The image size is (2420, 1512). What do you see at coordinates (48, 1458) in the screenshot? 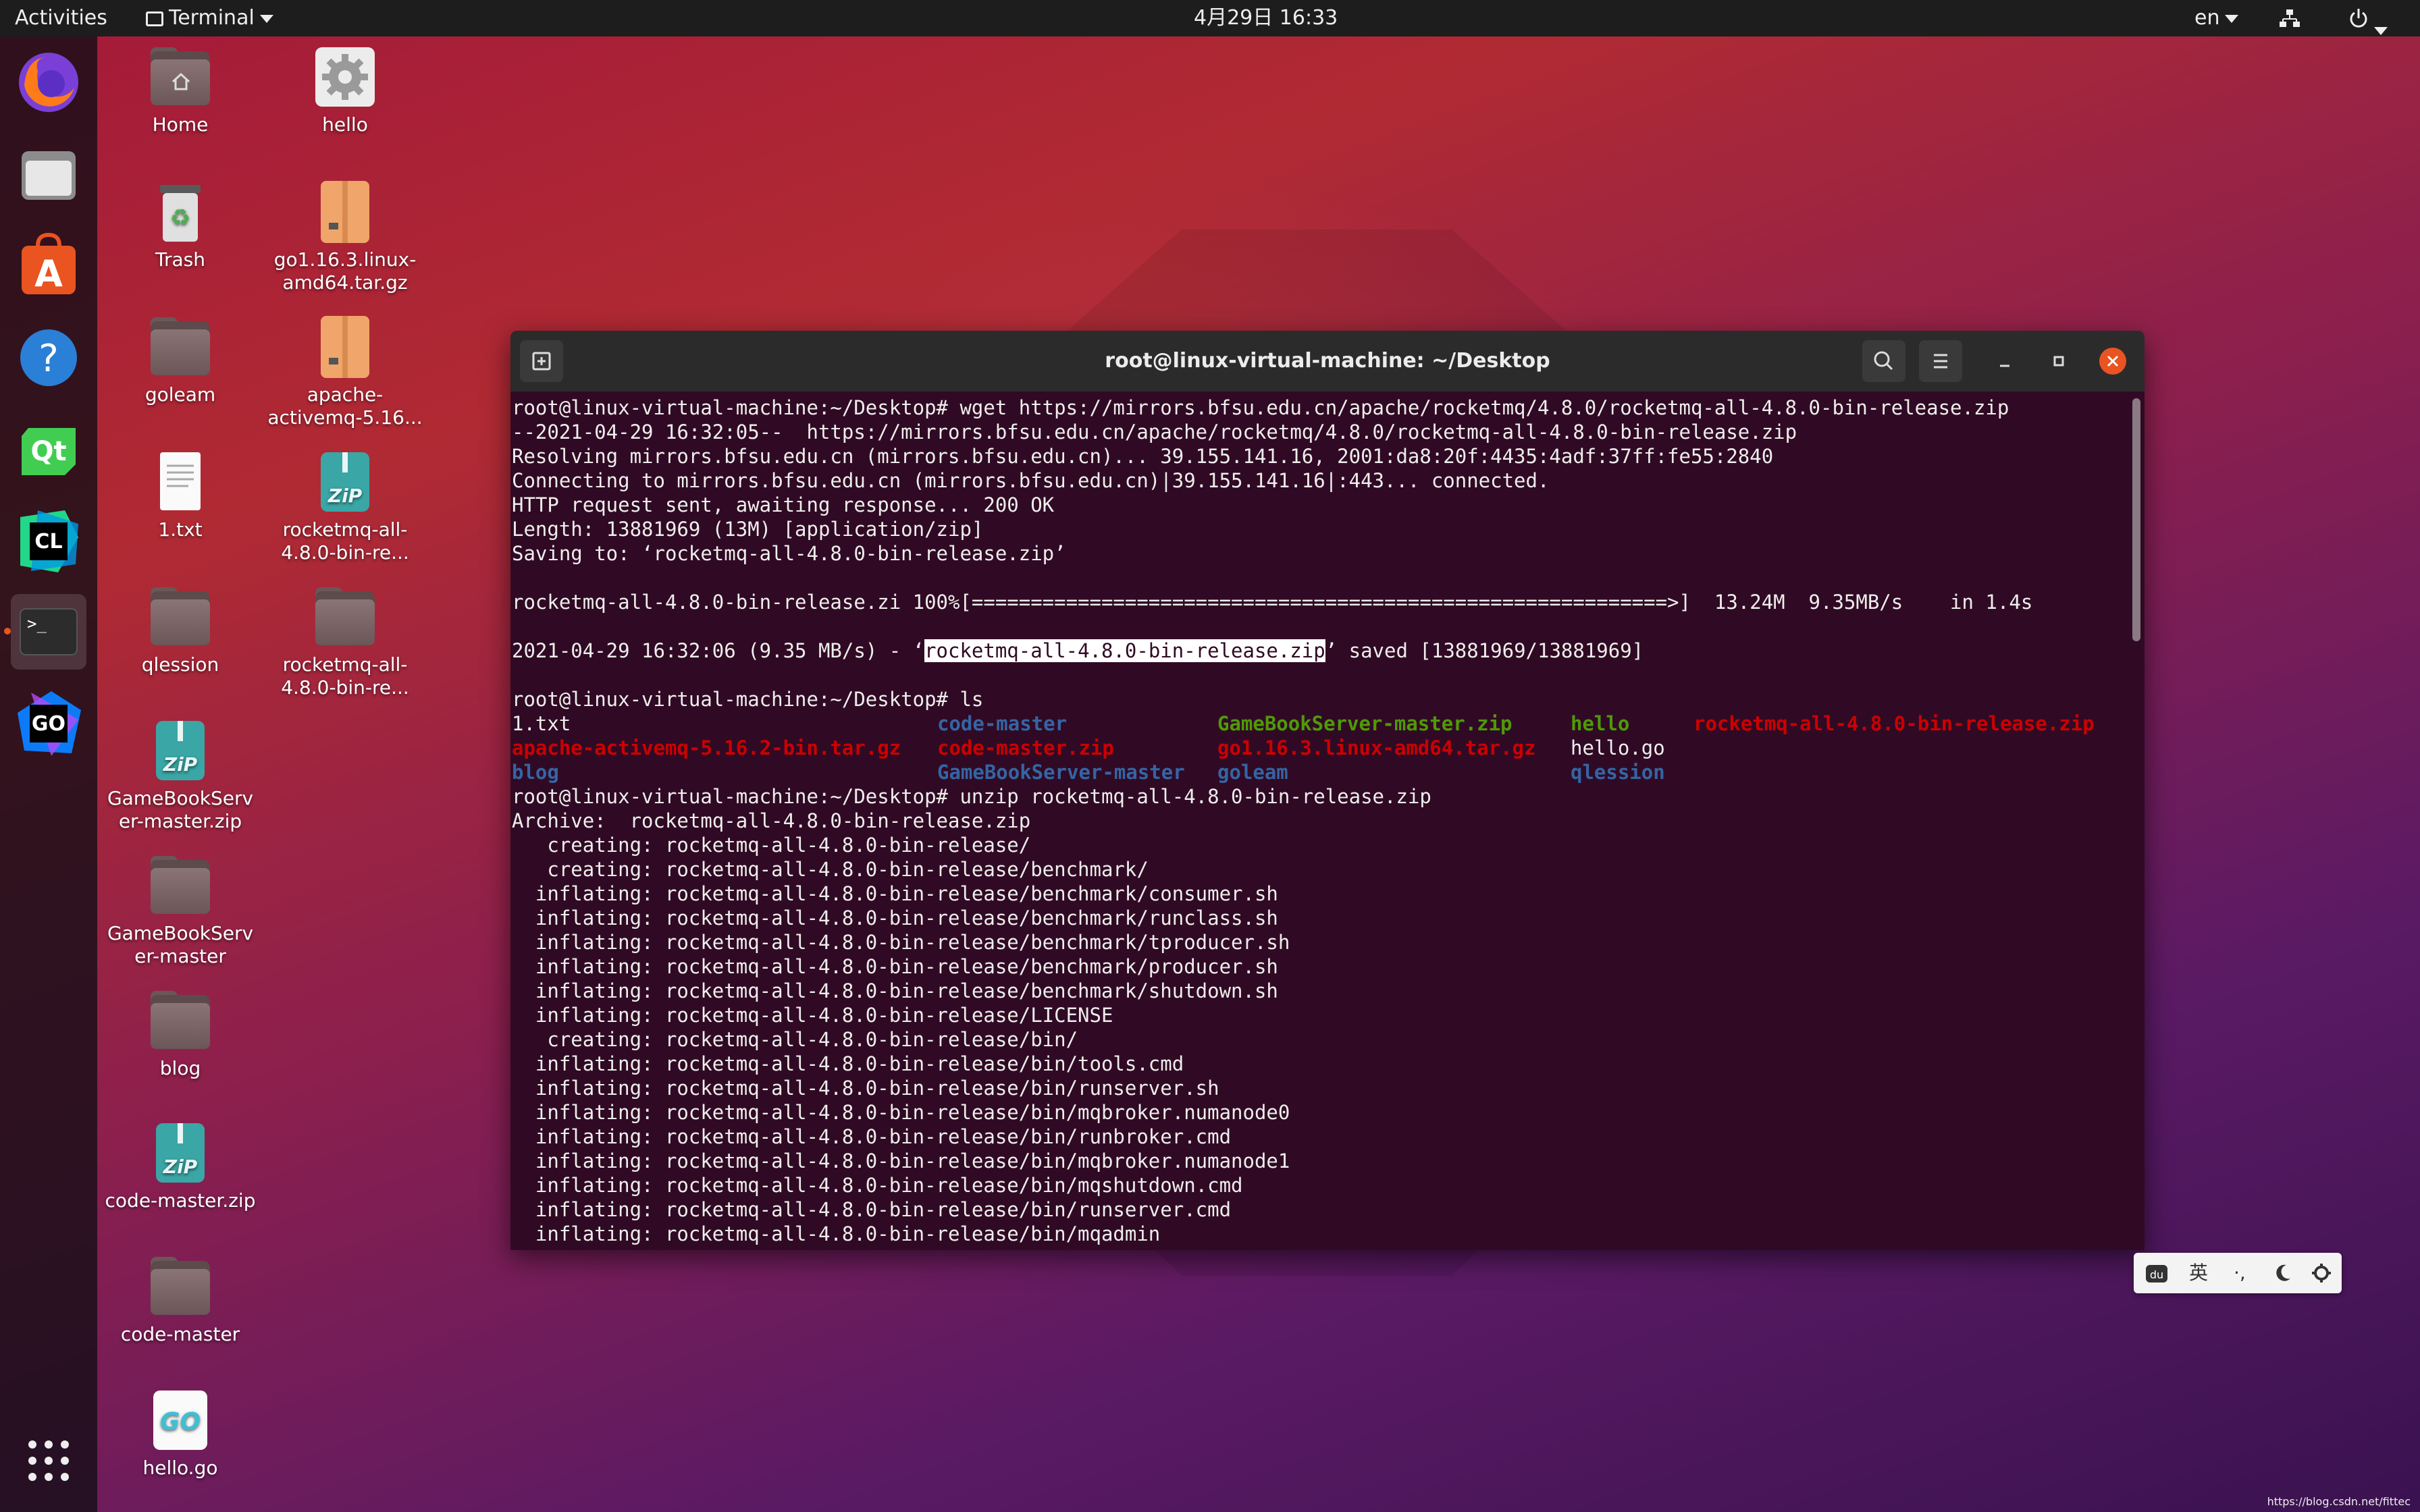
I see `show-apps-icon` at bounding box center [48, 1458].